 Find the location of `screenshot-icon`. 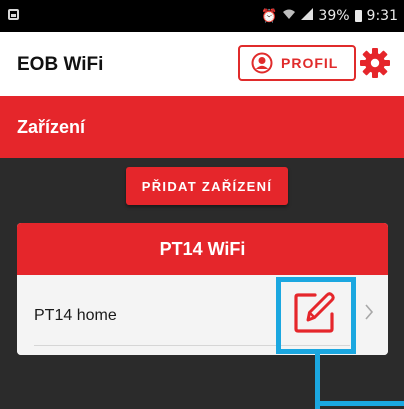

screenshot-icon is located at coordinates (13, 14).